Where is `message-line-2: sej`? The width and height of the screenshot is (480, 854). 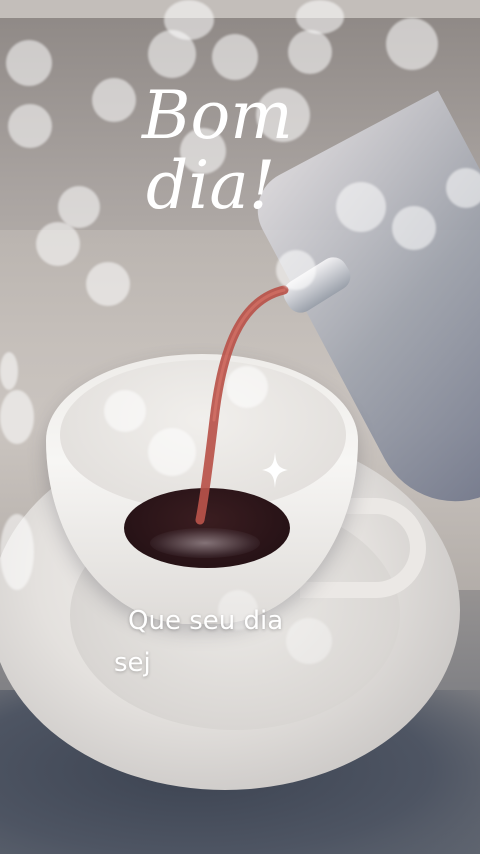 message-line-2: sej is located at coordinates (132, 663).